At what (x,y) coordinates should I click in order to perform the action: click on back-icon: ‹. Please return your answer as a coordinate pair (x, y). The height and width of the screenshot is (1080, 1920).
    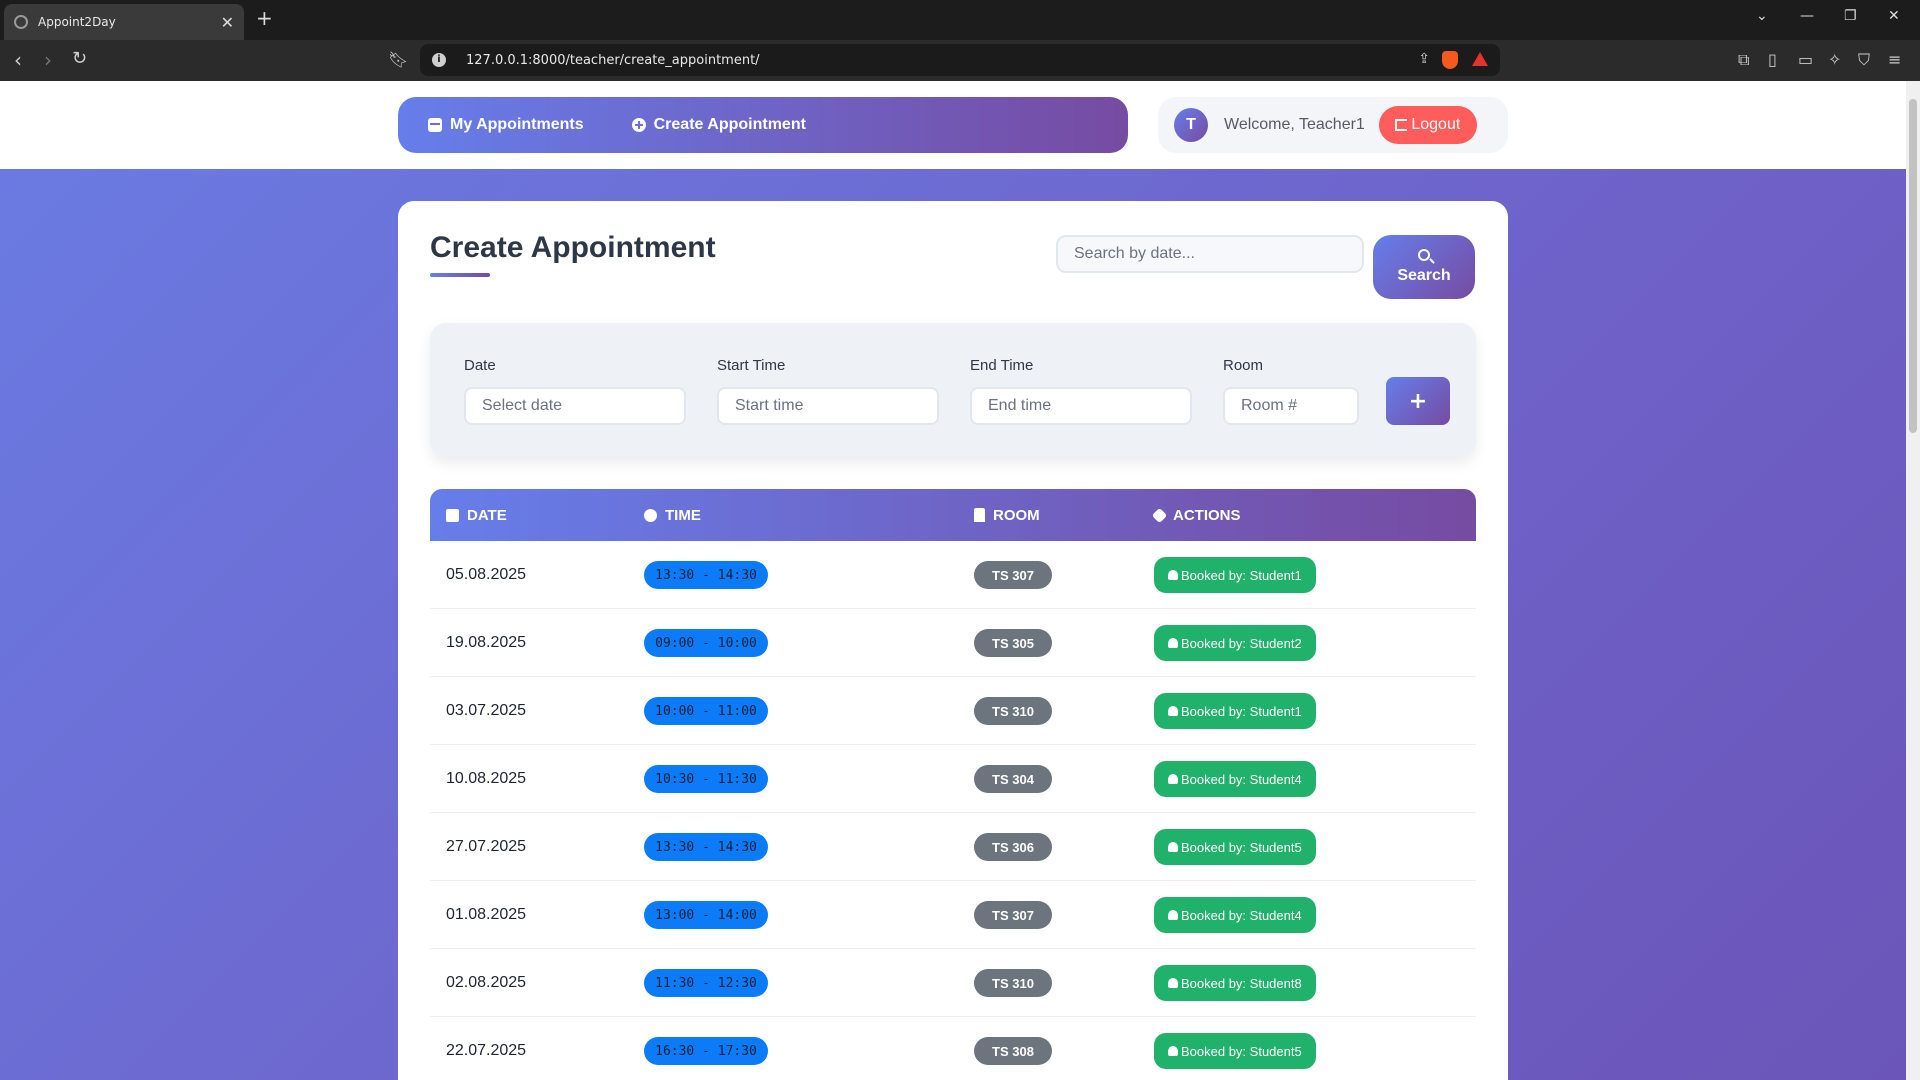
    Looking at the image, I should click on (18, 60).